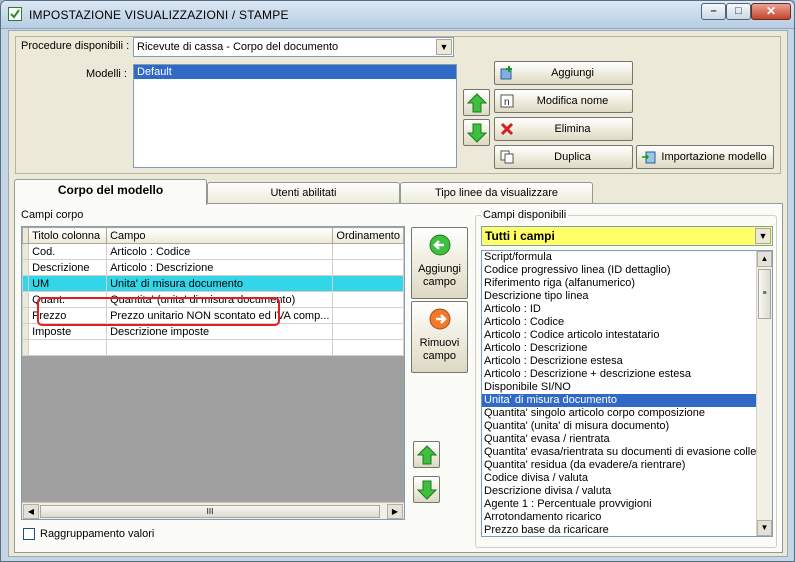 This screenshot has height=562, width=795. What do you see at coordinates (159, 15) in the screenshot?
I see `window-title: IMPOSTAZIONE VISUALIZZAZIONI / STAMPE` at bounding box center [159, 15].